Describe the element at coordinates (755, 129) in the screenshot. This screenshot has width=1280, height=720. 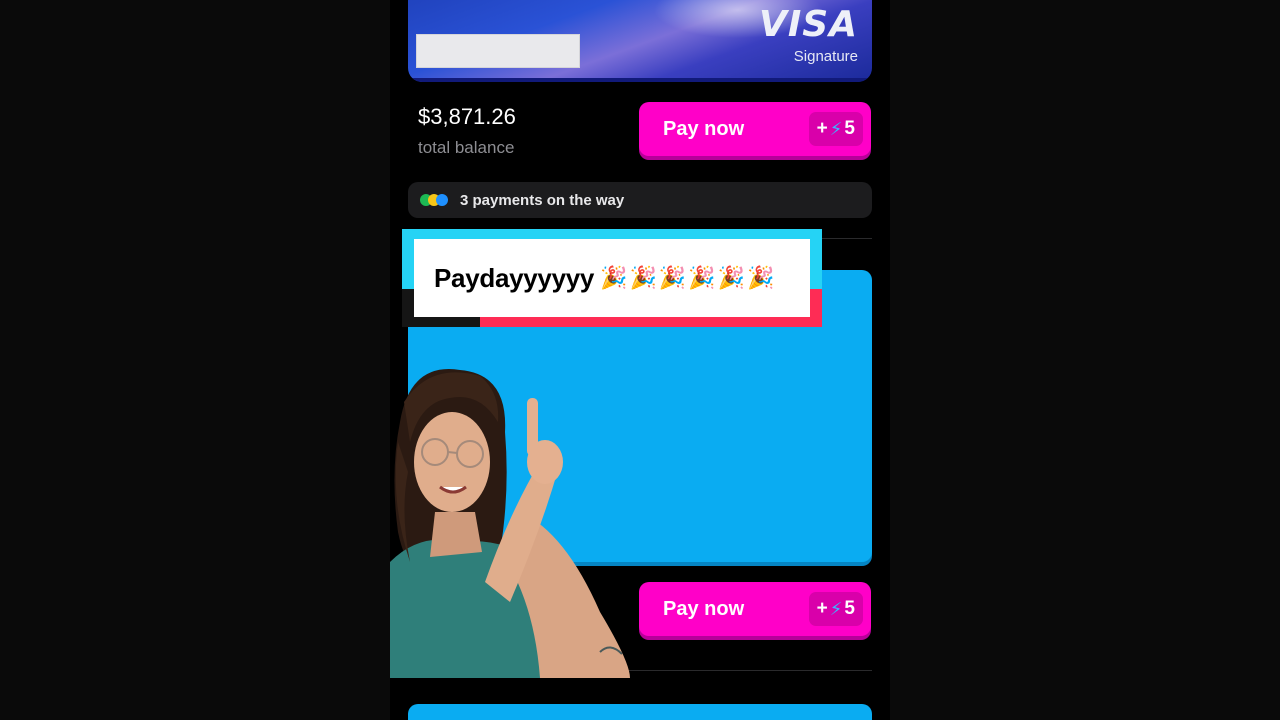
I see `pay-now-button: Pay now + ⚡ 5` at that location.